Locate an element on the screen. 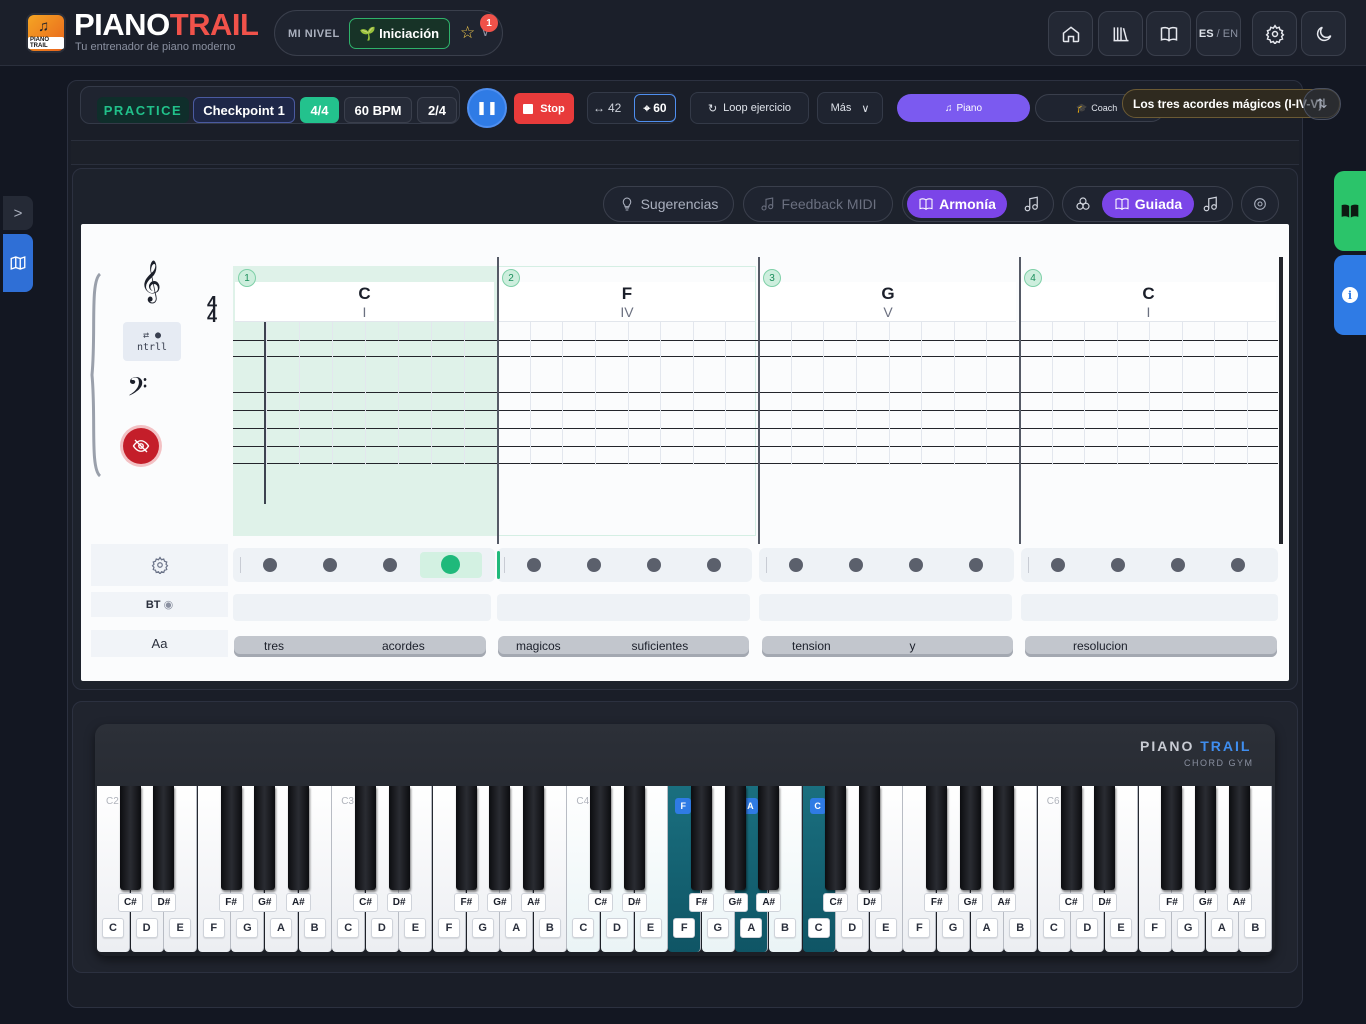 Image resolution: width=1366 pixels, height=1024 pixels. midi-feedback-chip: Feedback MIDI is located at coordinates (818, 204).